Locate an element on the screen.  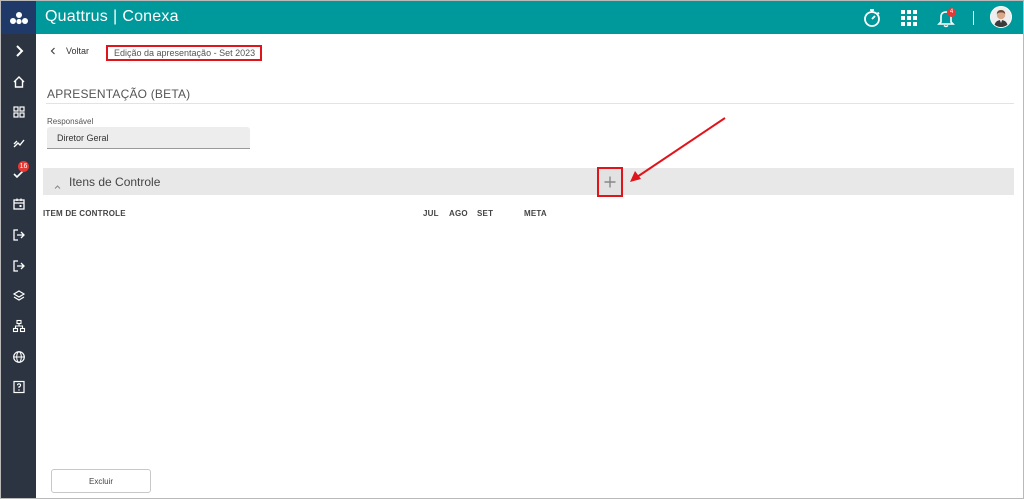
apps-grid-icon is located at coordinates (909, 18).